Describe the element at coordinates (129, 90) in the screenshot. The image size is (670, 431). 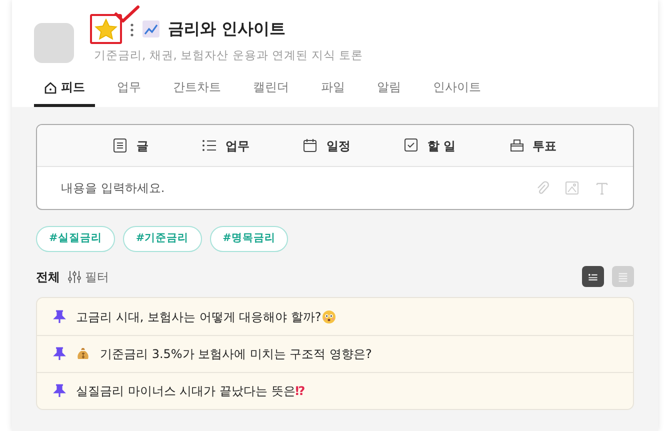
I see `tab: 업무` at that location.